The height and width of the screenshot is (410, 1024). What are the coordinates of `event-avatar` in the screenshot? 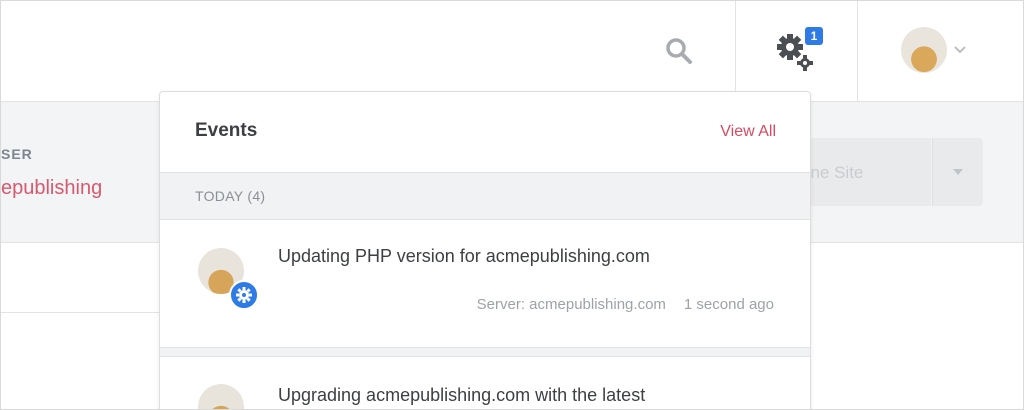 It's located at (221, 396).